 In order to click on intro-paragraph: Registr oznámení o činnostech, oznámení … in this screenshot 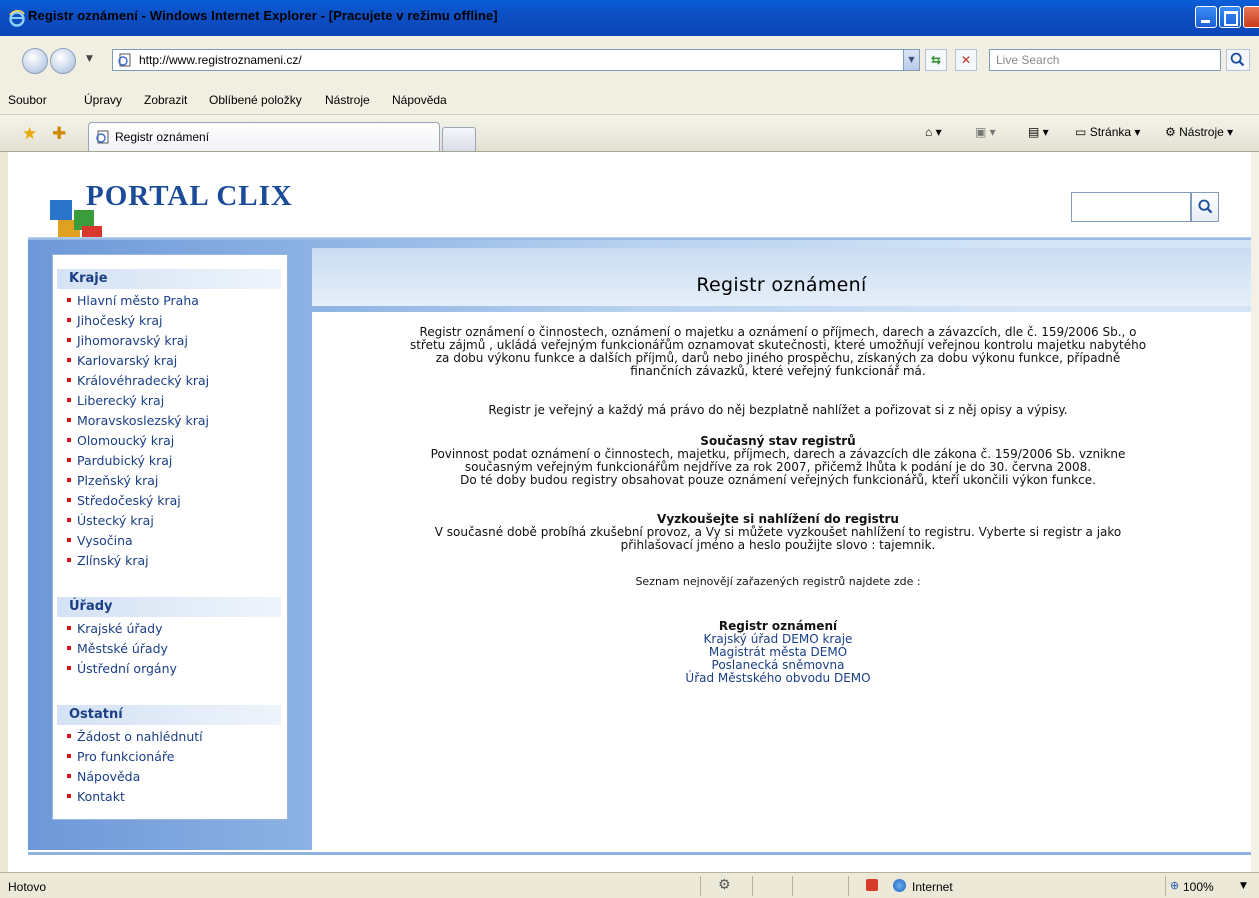, I will do `click(778, 351)`.